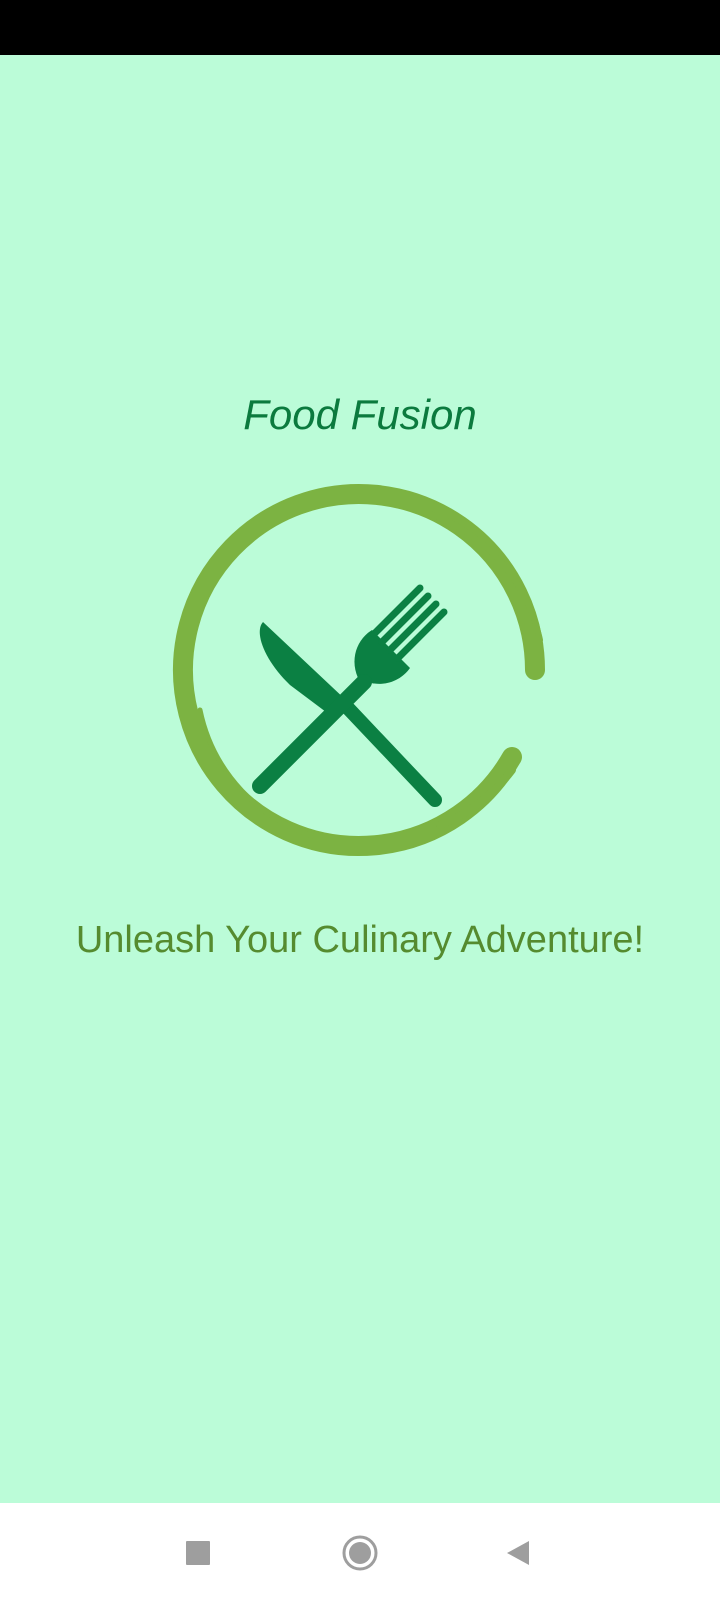 The image size is (720, 1600). I want to click on home-button, so click(360, 1553).